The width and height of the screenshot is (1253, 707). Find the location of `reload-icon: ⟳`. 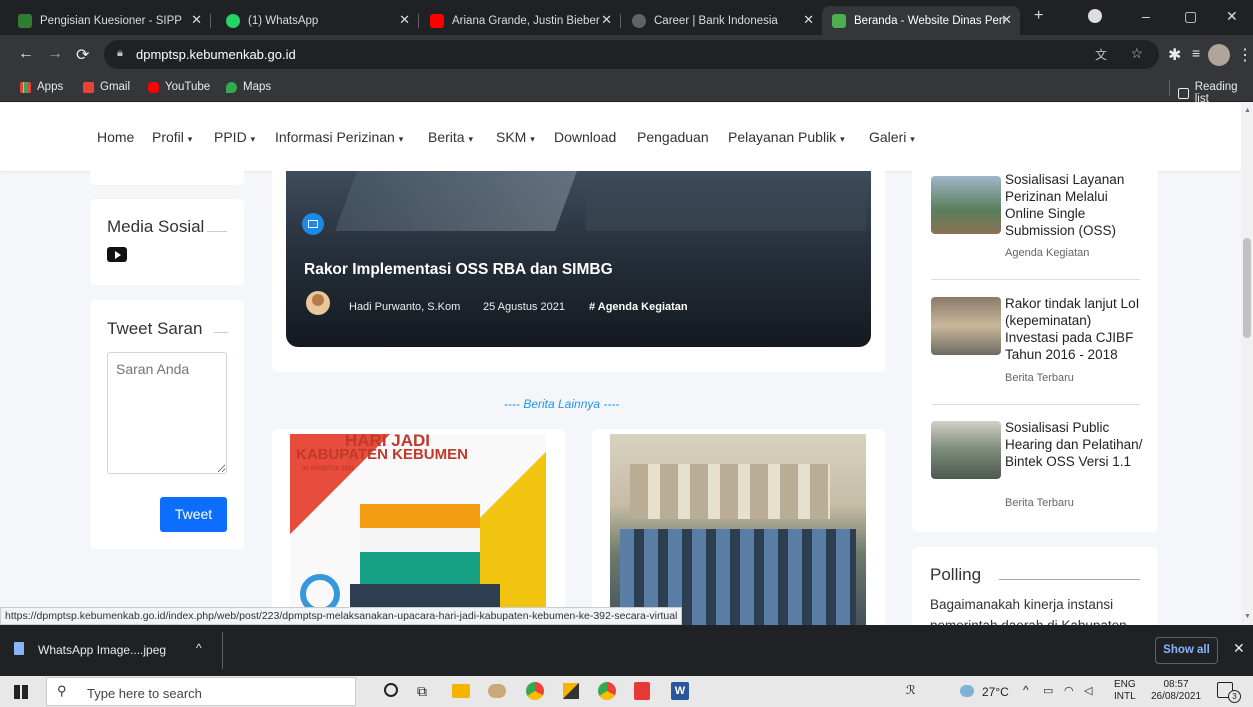

reload-icon: ⟳ is located at coordinates (82, 55).